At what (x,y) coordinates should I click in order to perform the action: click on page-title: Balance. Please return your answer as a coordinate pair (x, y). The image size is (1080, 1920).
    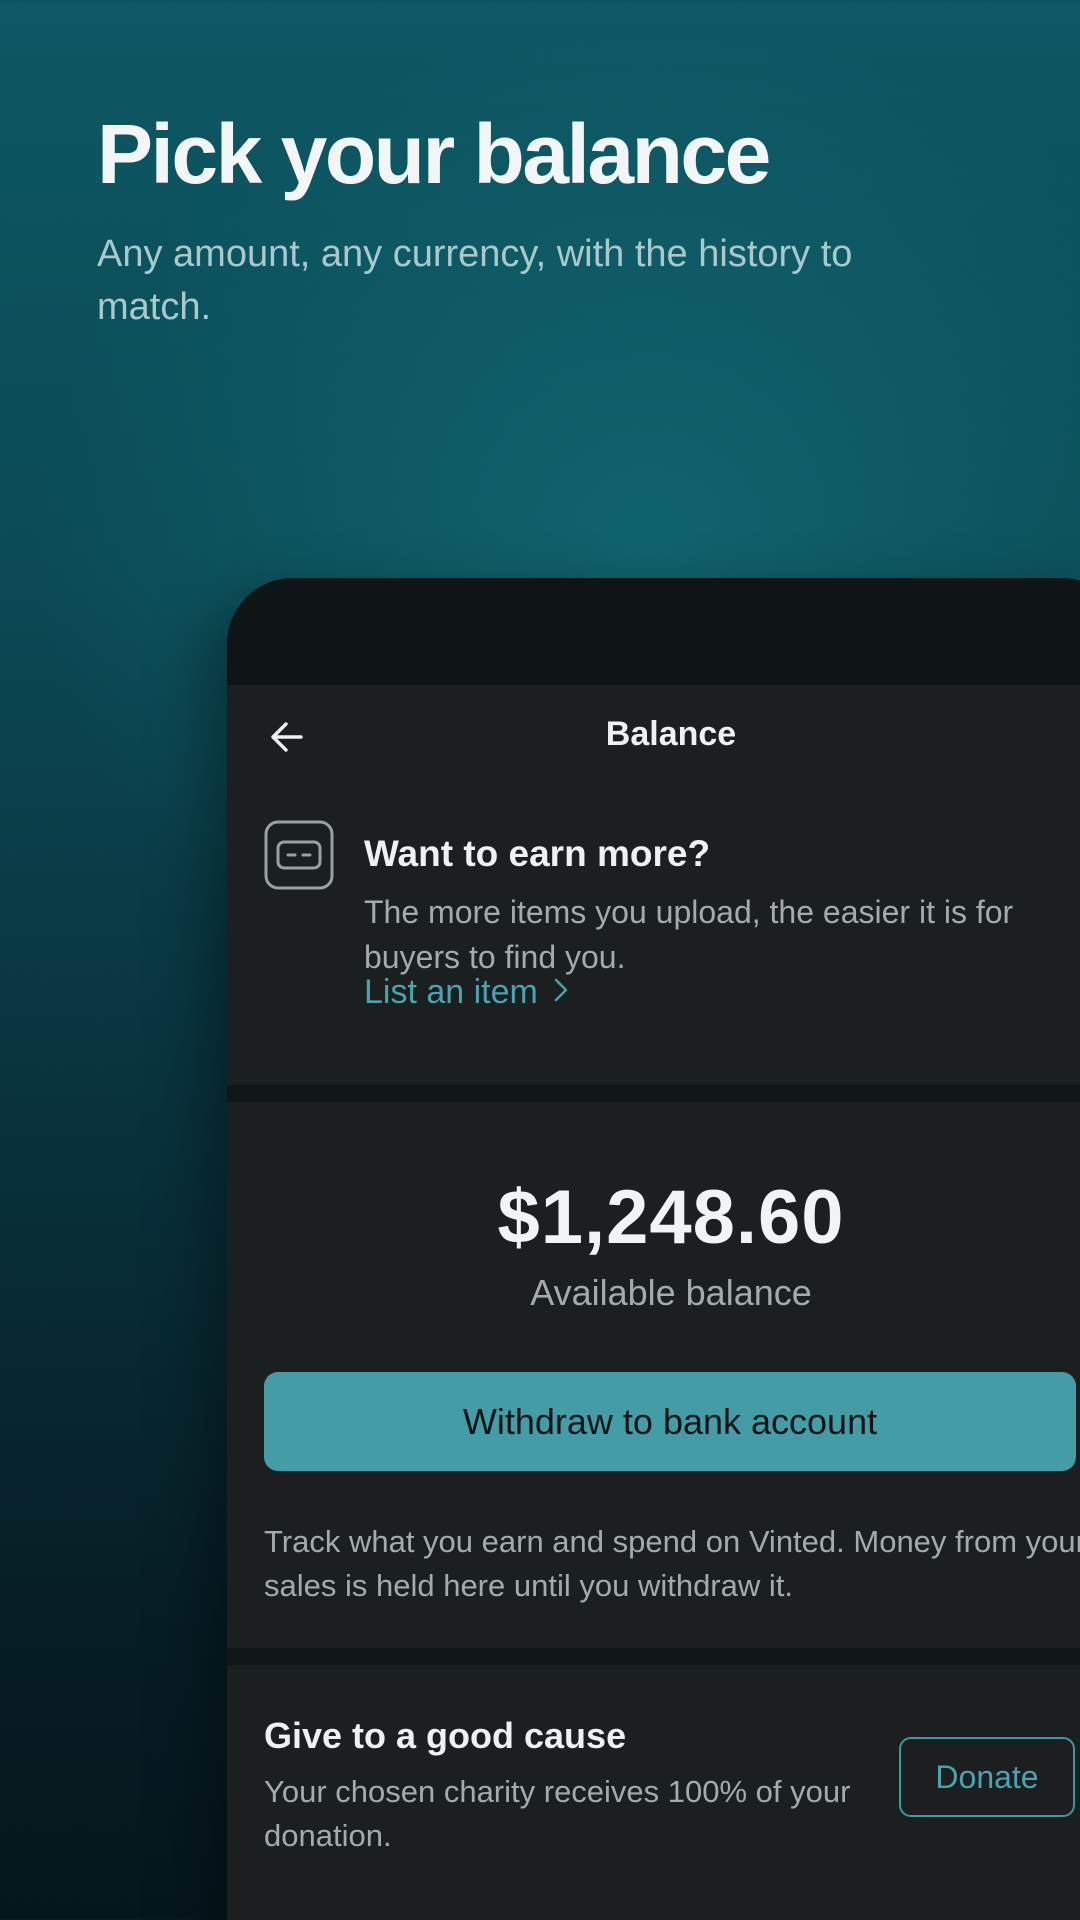
    Looking at the image, I should click on (671, 734).